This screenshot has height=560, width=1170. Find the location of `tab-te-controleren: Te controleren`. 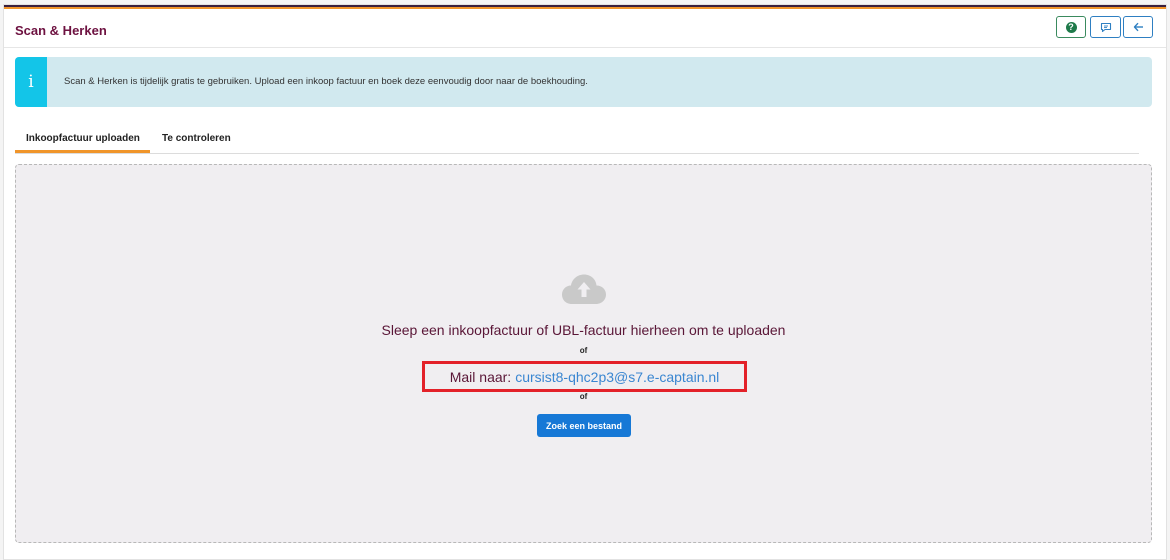

tab-te-controleren: Te controleren is located at coordinates (196, 138).